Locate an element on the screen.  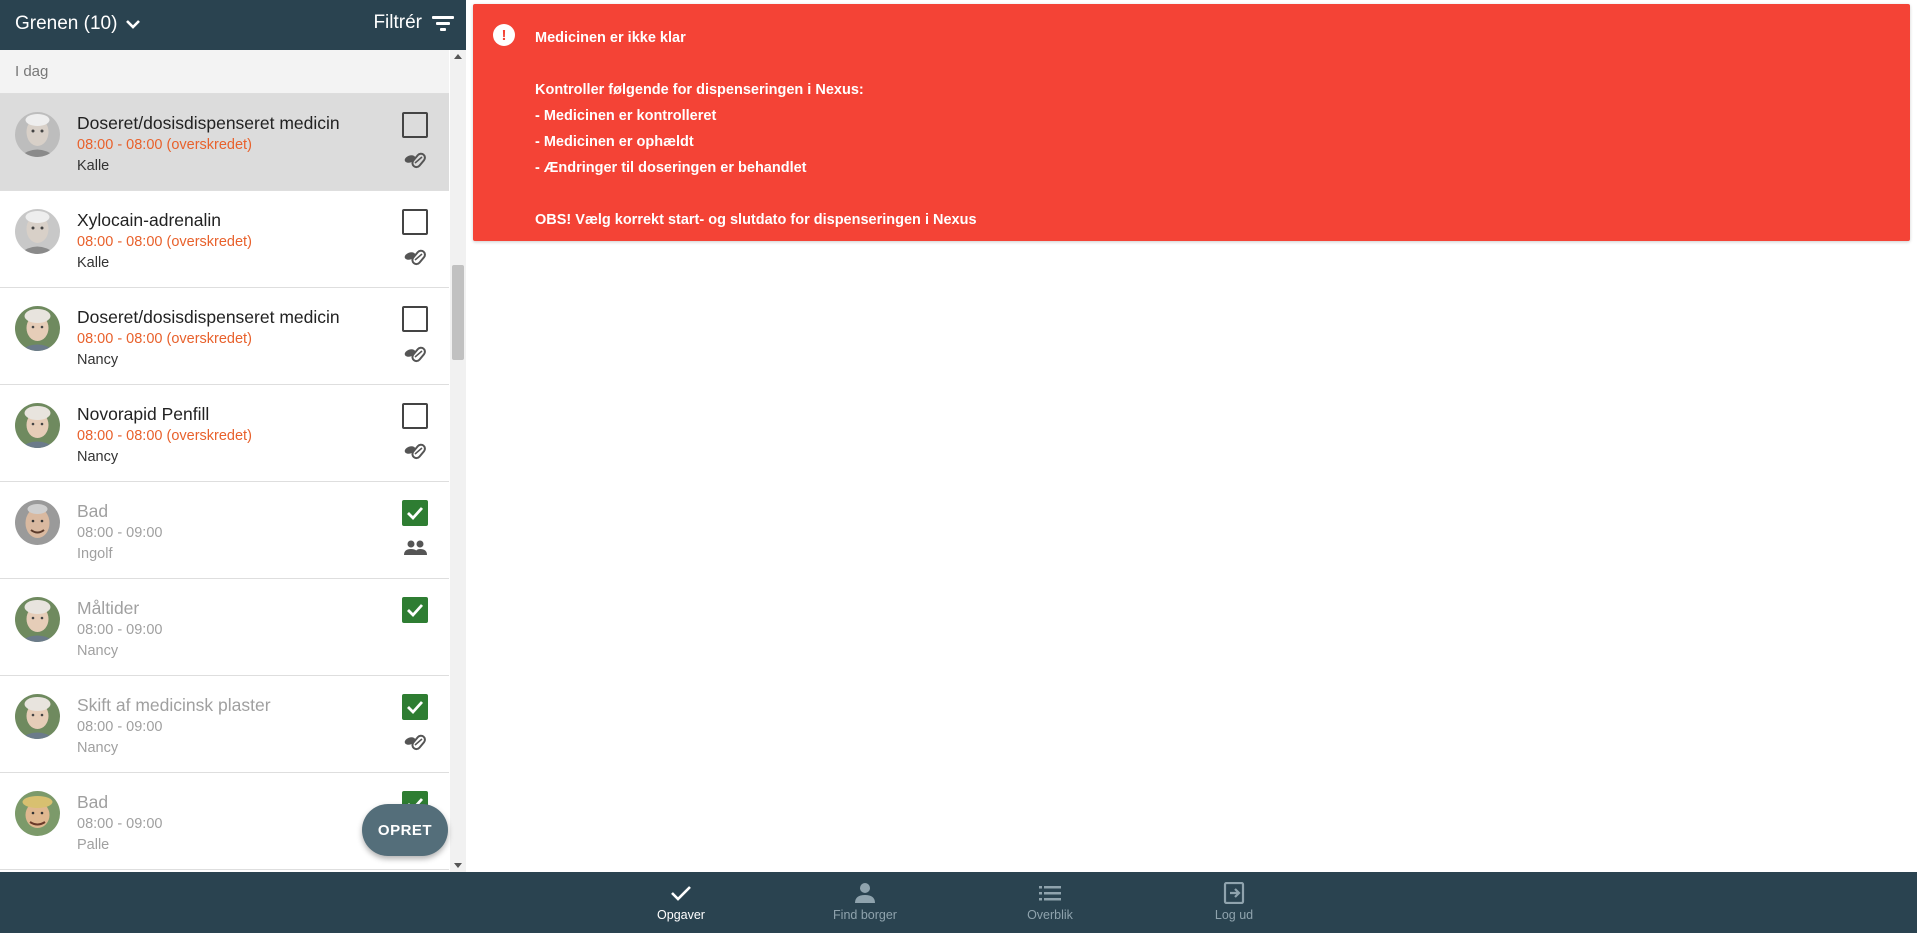
scroll-down-arrow-icon is located at coordinates (458, 865).